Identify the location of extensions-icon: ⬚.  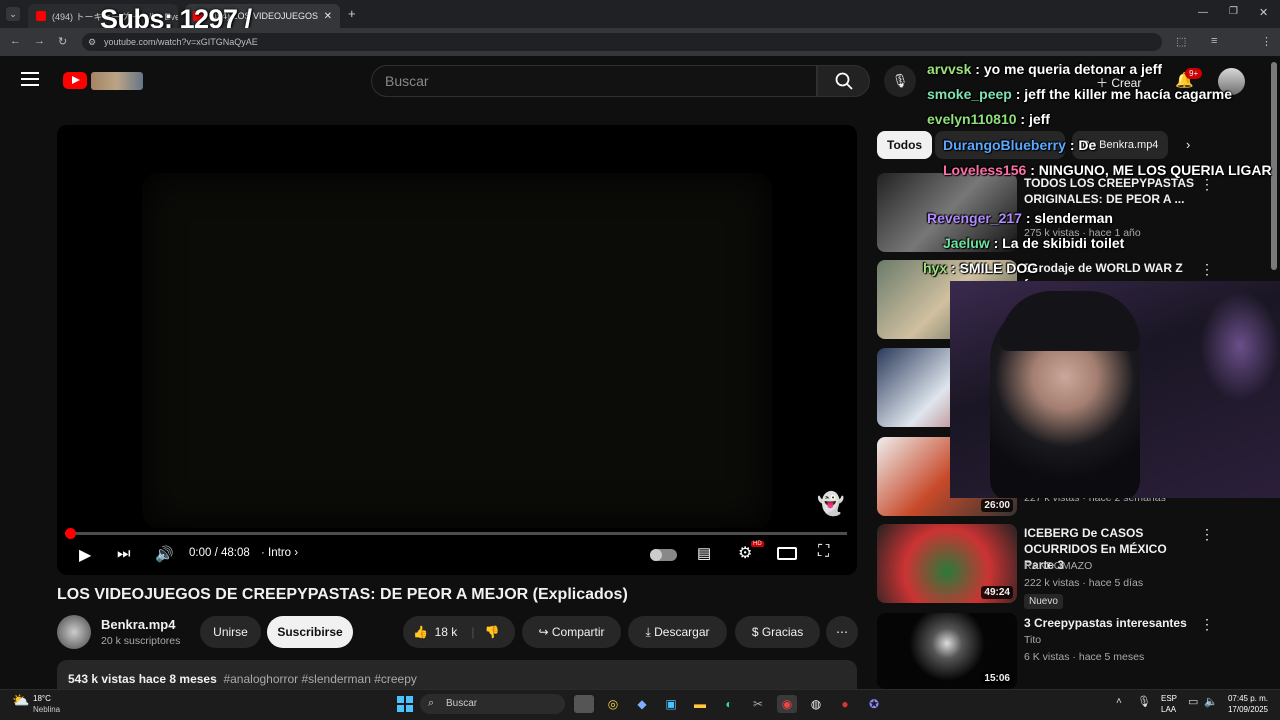
(1181, 41).